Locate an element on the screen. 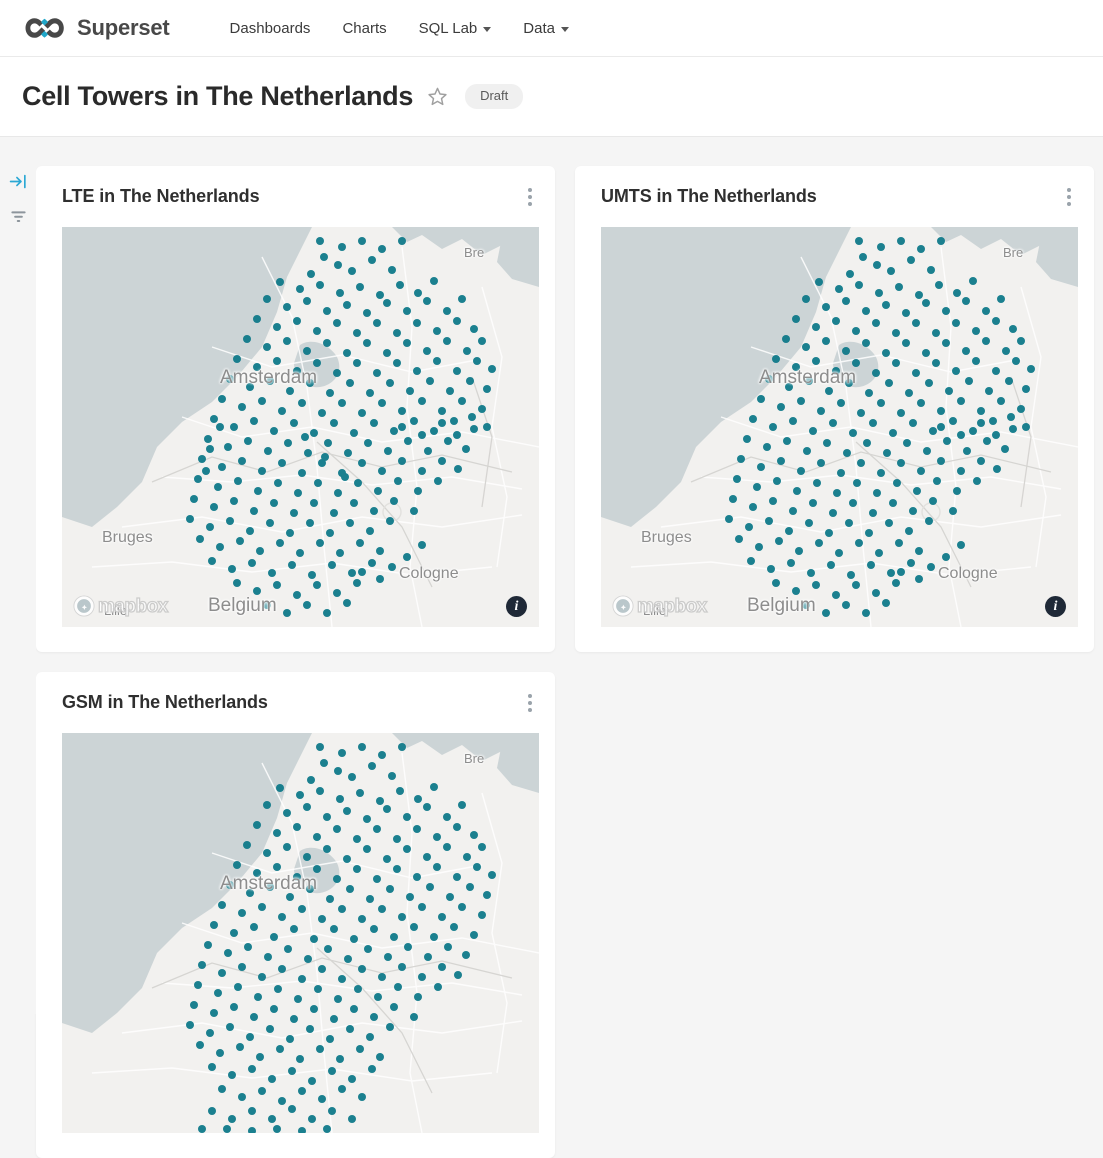  brand-logo: Superset is located at coordinates (96, 28).